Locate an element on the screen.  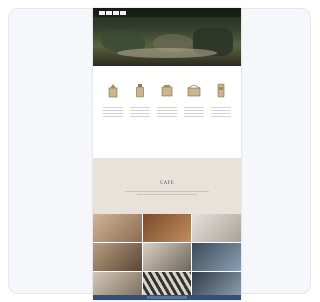
coffee-grinder-icon is located at coordinates (113, 91).